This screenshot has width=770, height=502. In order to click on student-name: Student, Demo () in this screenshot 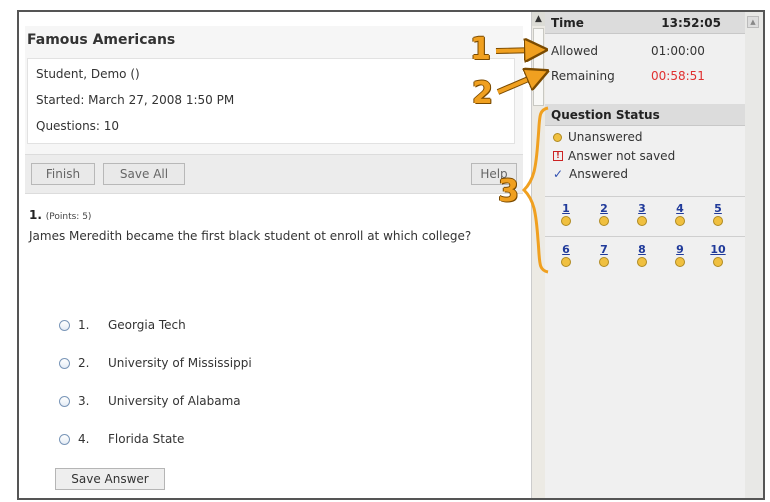, I will do `click(88, 74)`.